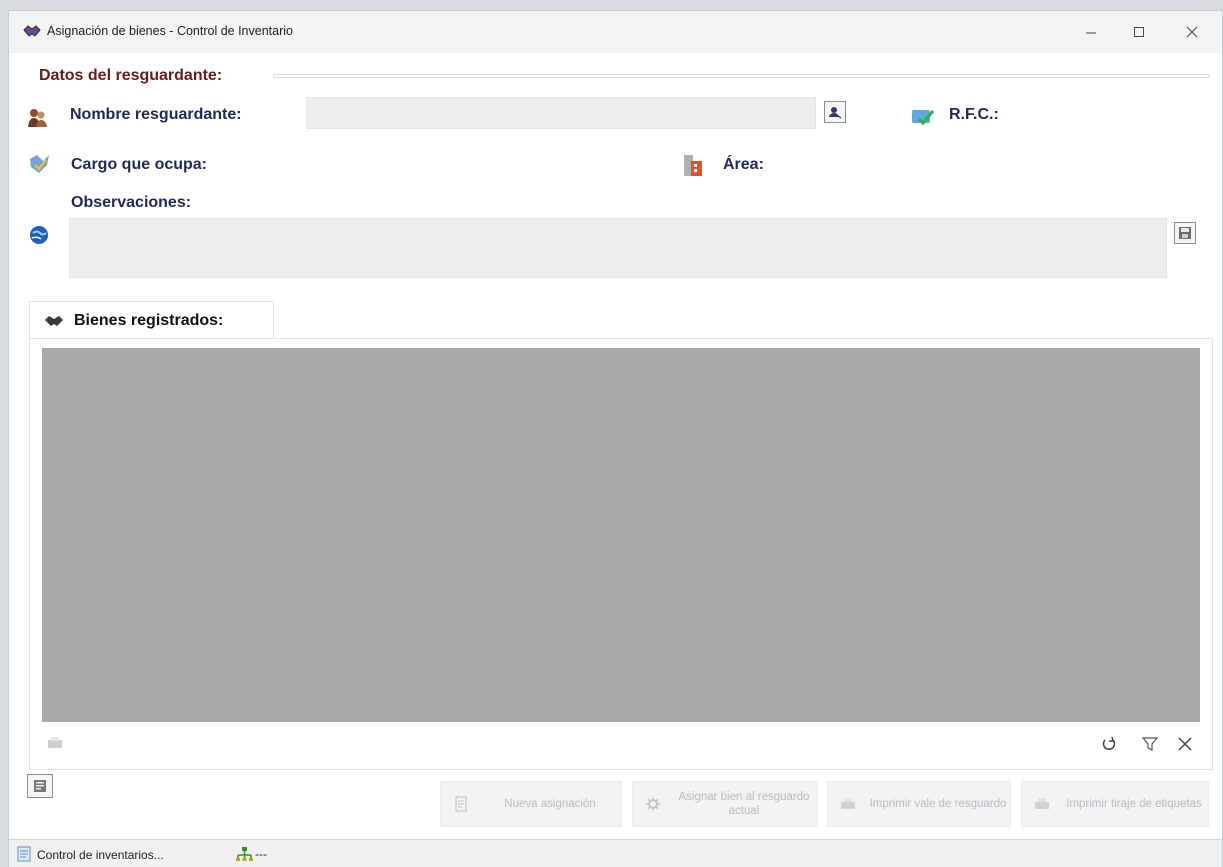 The height and width of the screenshot is (867, 1223). What do you see at coordinates (744, 804) in the screenshot?
I see `asignar-bien-label: Asignar bien al resguardo actual` at bounding box center [744, 804].